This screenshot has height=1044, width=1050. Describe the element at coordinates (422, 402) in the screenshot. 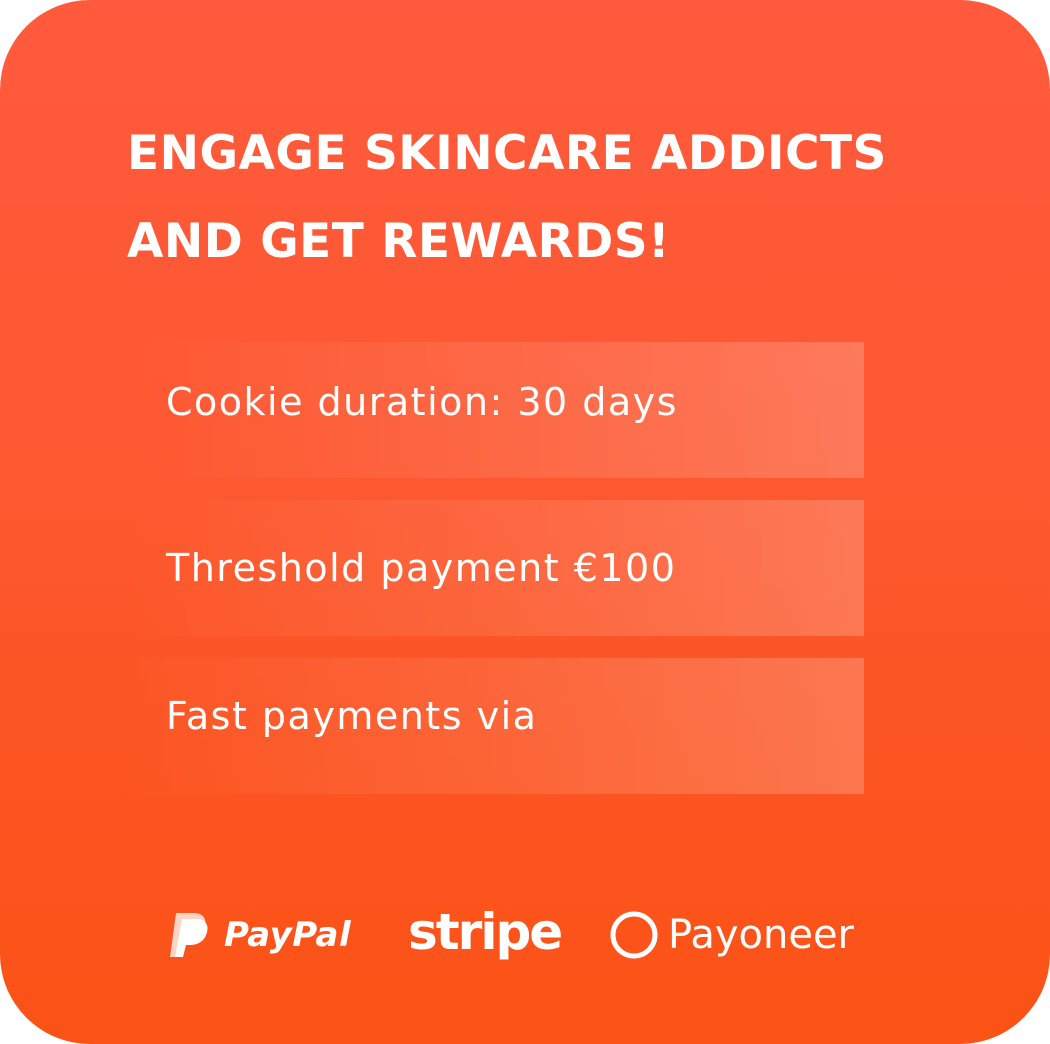

I see `feature-label: Cookie duration: 30 days` at that location.